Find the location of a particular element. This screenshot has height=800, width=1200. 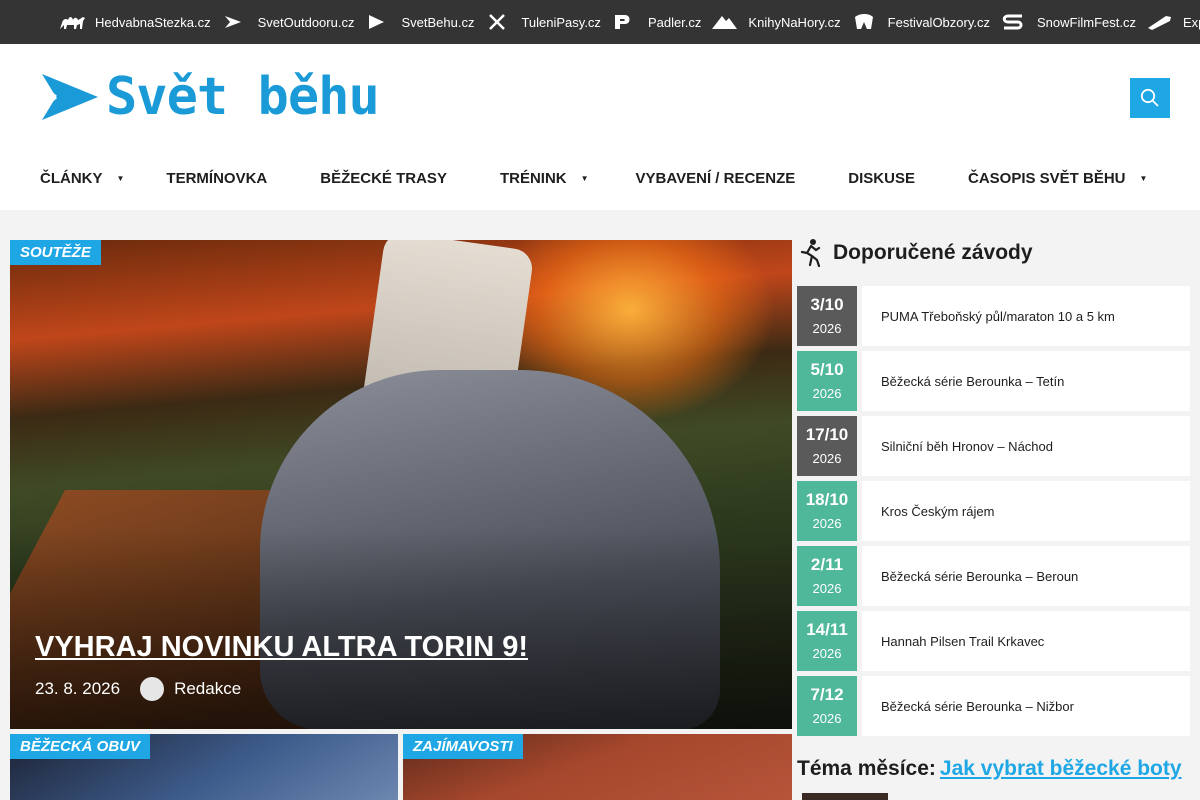

nav-item-vybaveni-recenze: VYBAVENÍ / RECENZE is located at coordinates (716, 178).